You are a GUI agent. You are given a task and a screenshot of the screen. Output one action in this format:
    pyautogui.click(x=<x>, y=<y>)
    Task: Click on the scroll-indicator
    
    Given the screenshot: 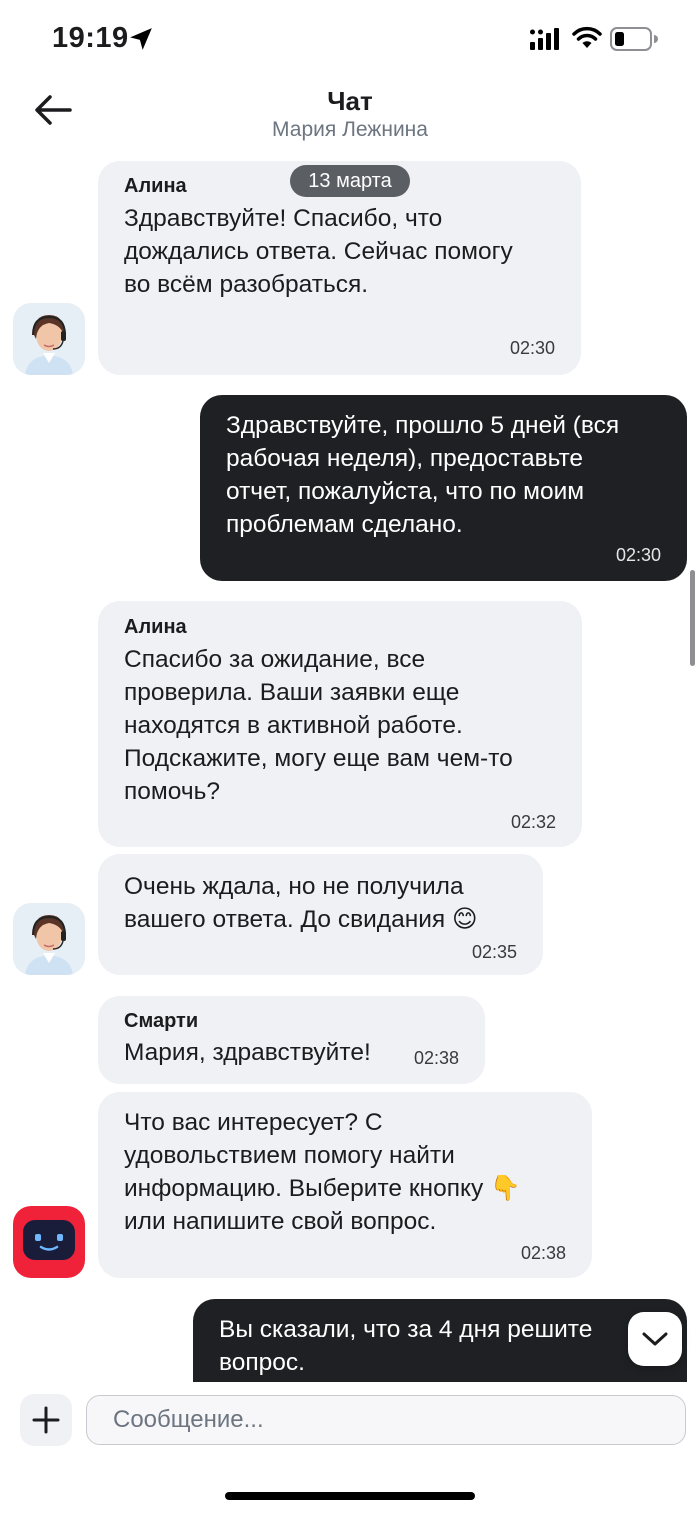 What is the action you would take?
    pyautogui.click(x=692, y=618)
    